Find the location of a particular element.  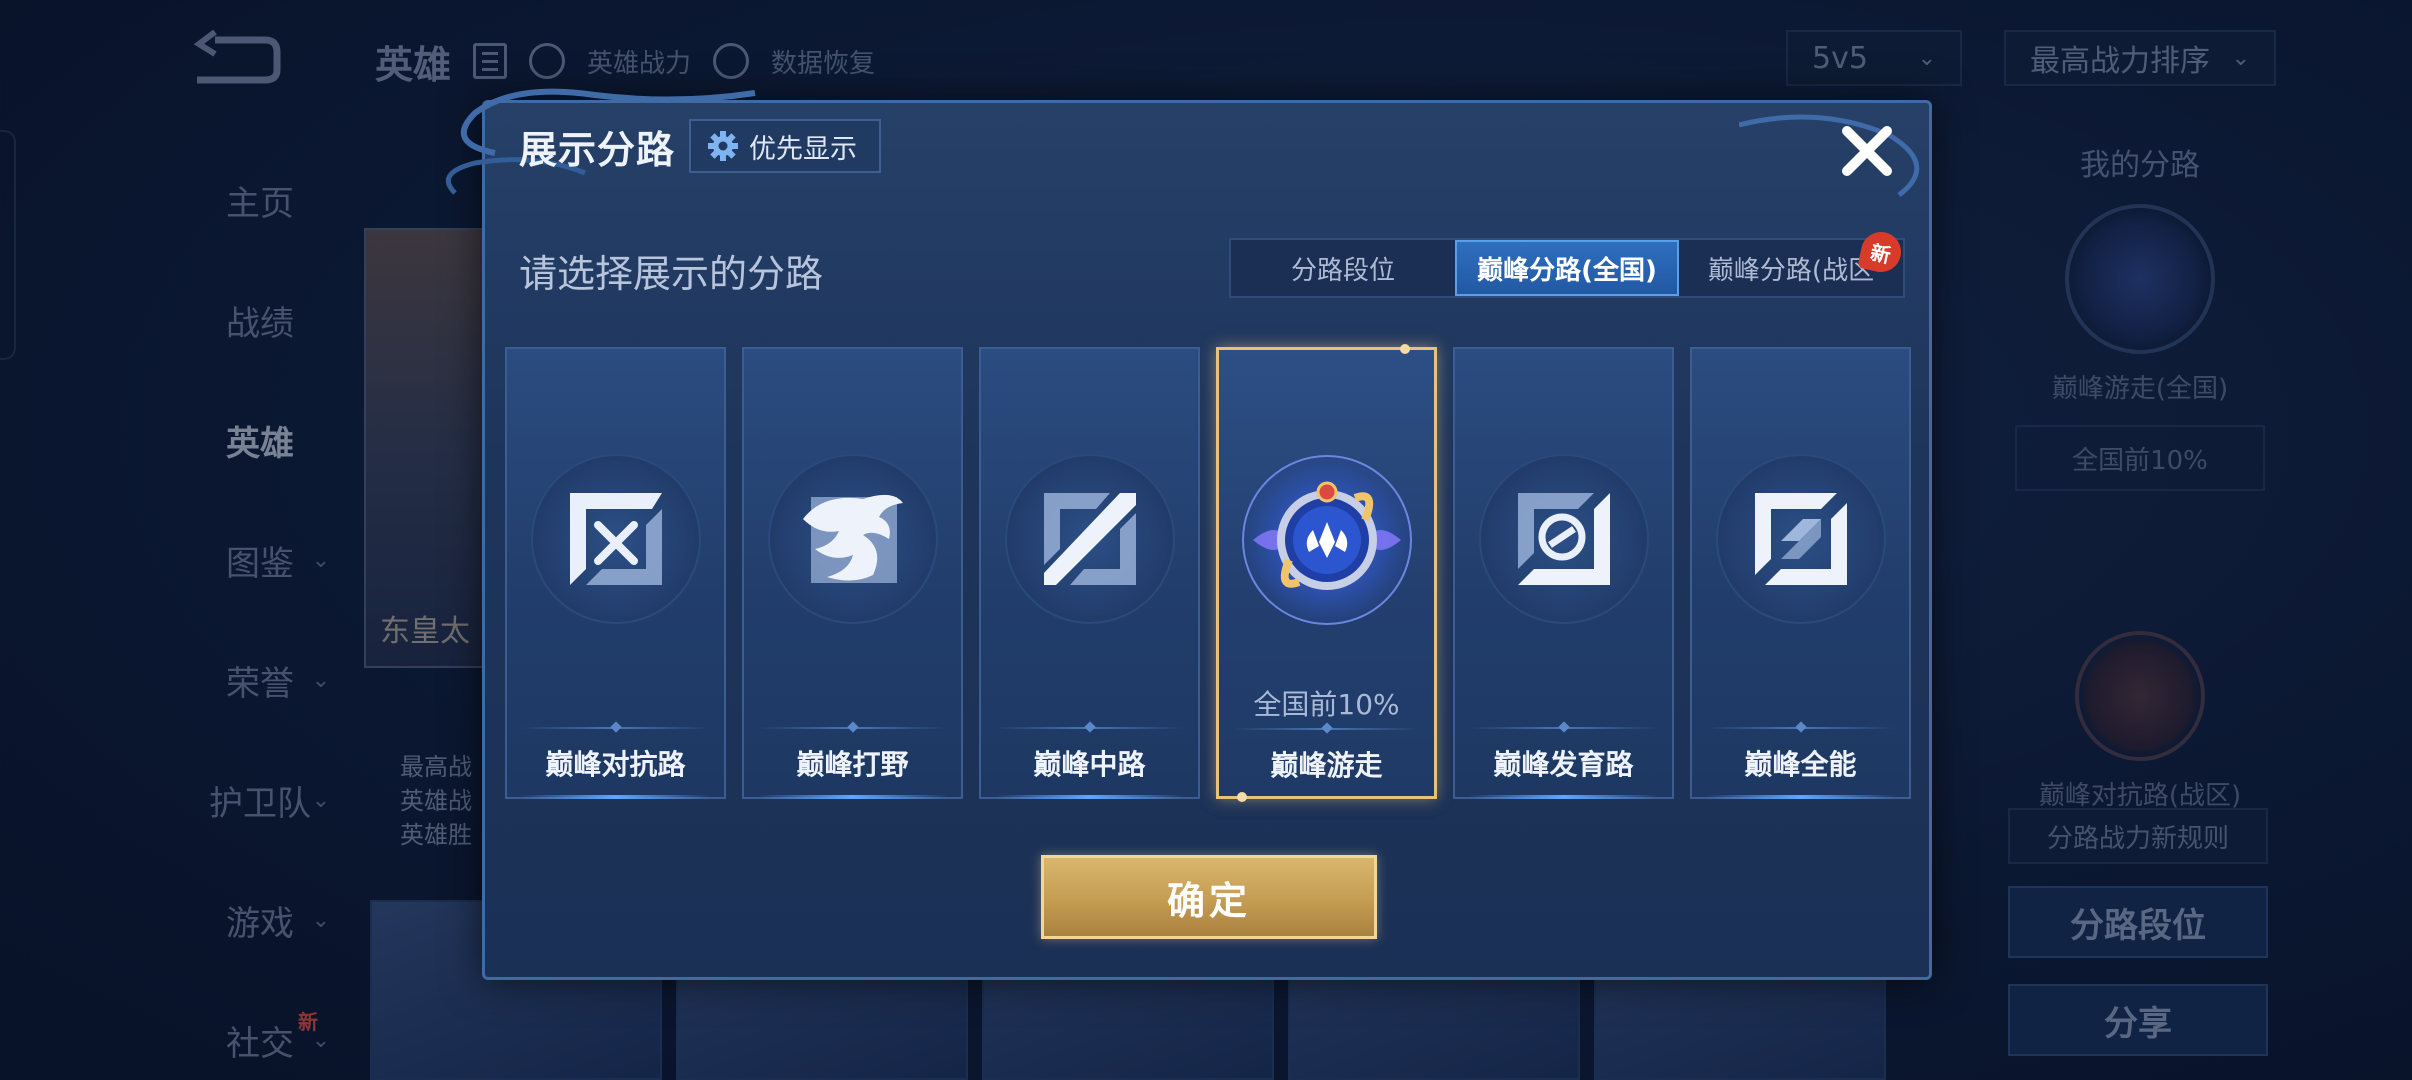

tab-peak-region: 巅峰分路(战区新 is located at coordinates (1792, 262).